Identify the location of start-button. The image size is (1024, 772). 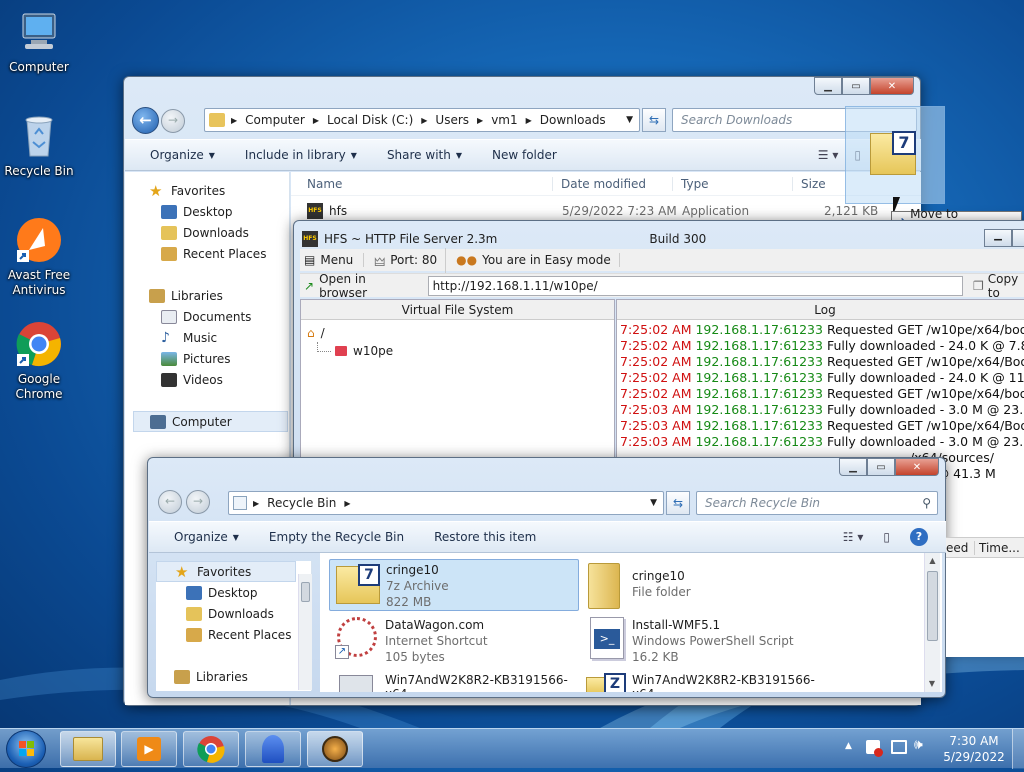
(26, 749).